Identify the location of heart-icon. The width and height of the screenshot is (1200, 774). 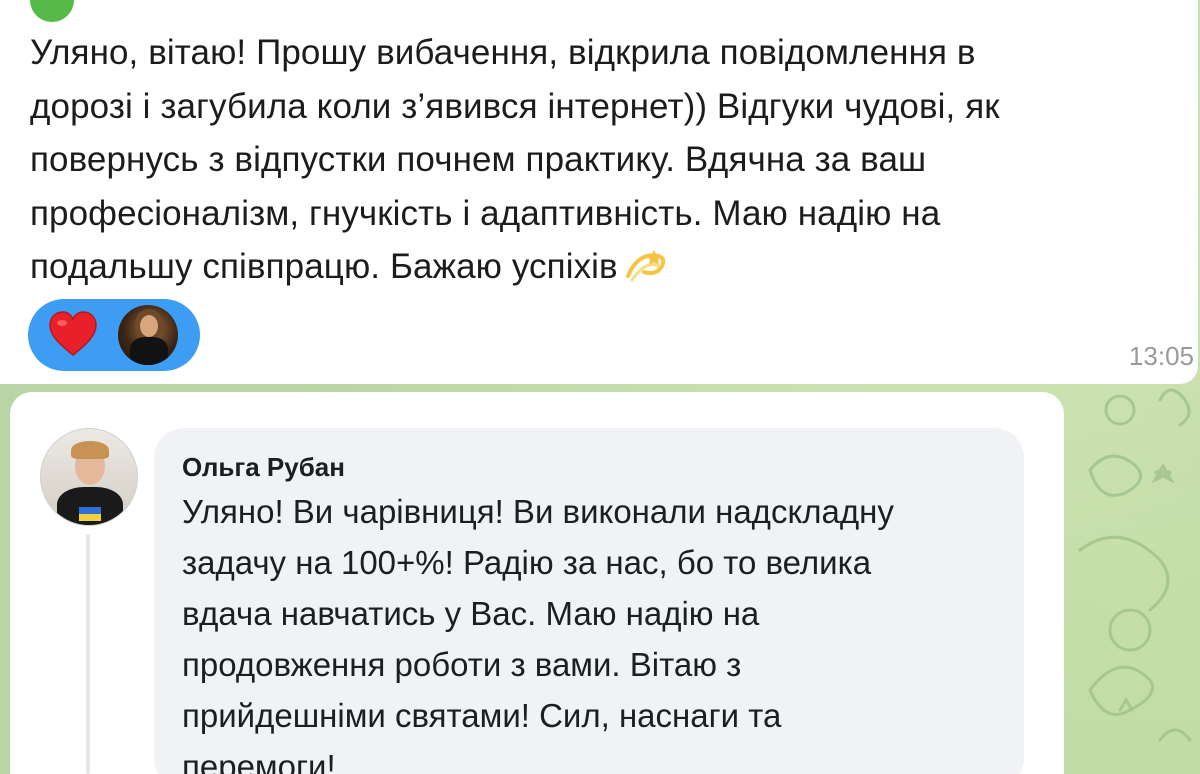
(73, 335).